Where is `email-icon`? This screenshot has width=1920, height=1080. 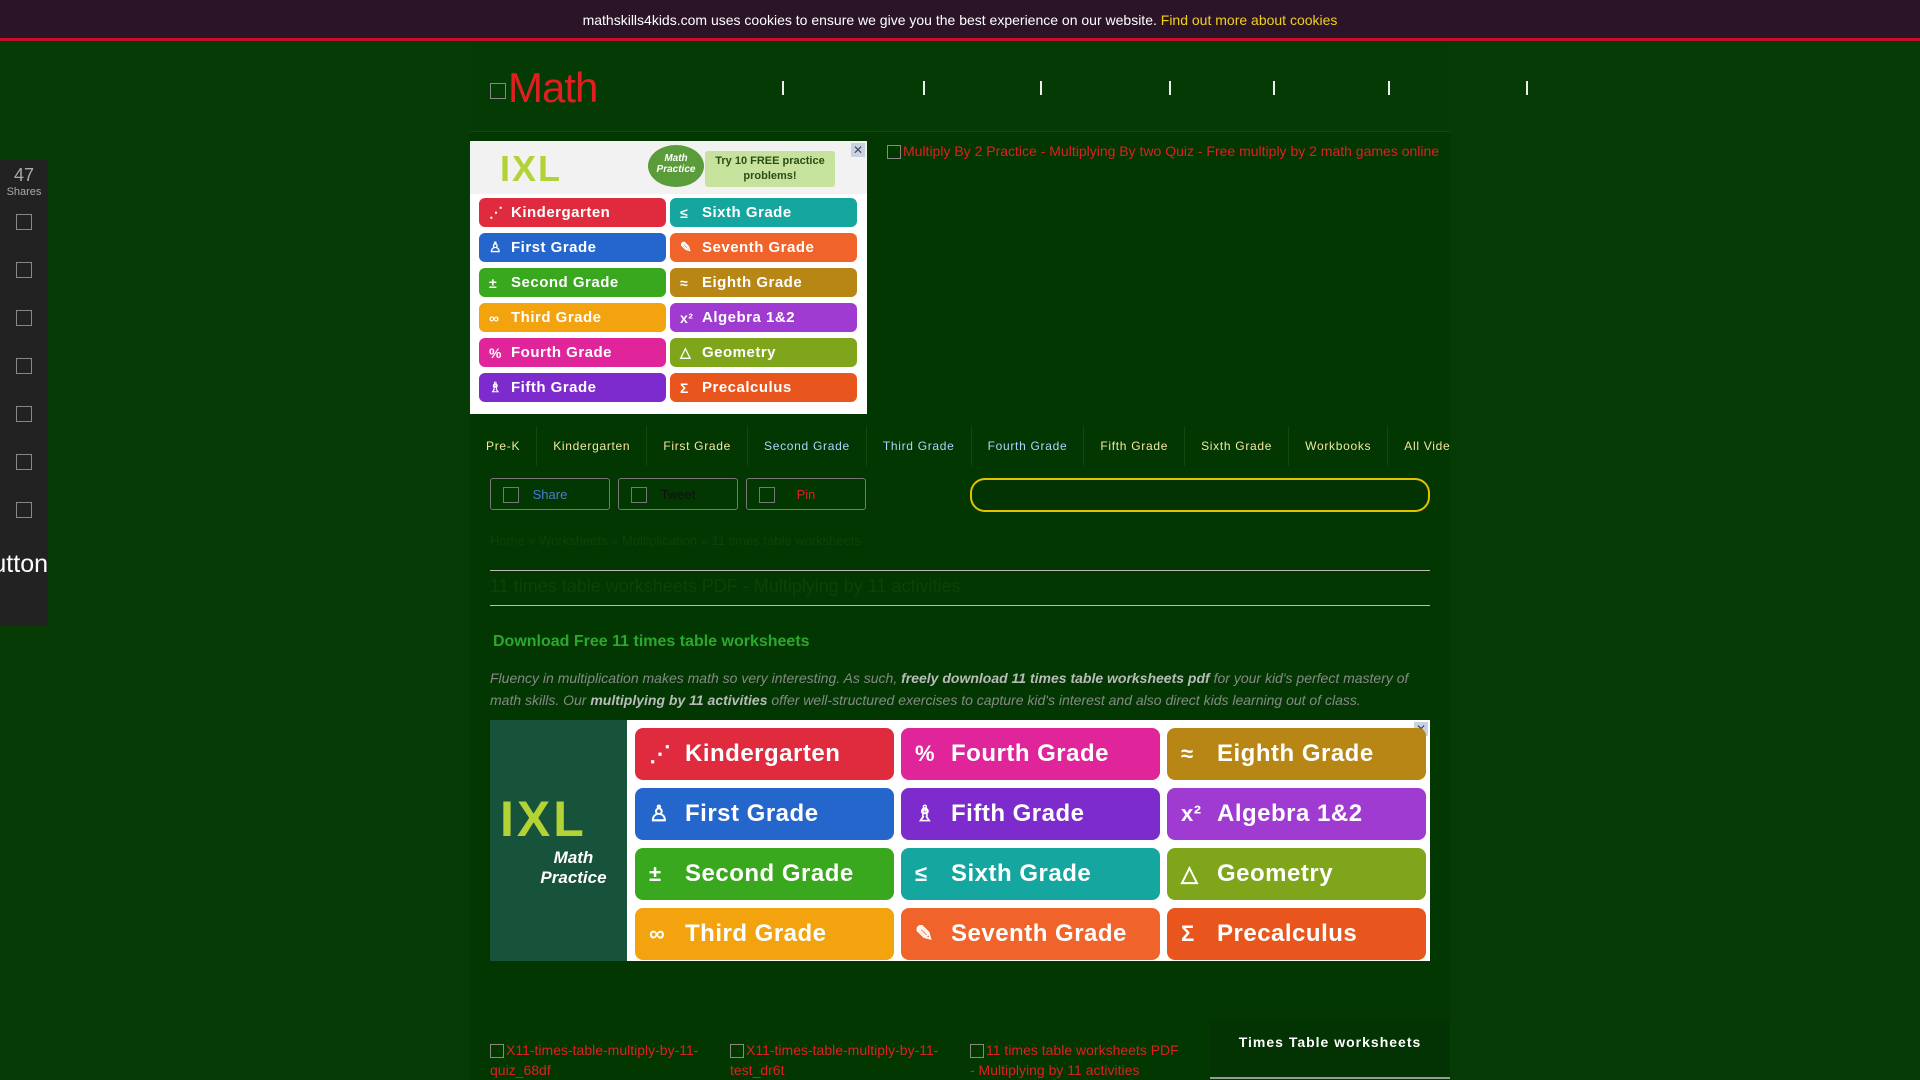
email-icon is located at coordinates (24, 414).